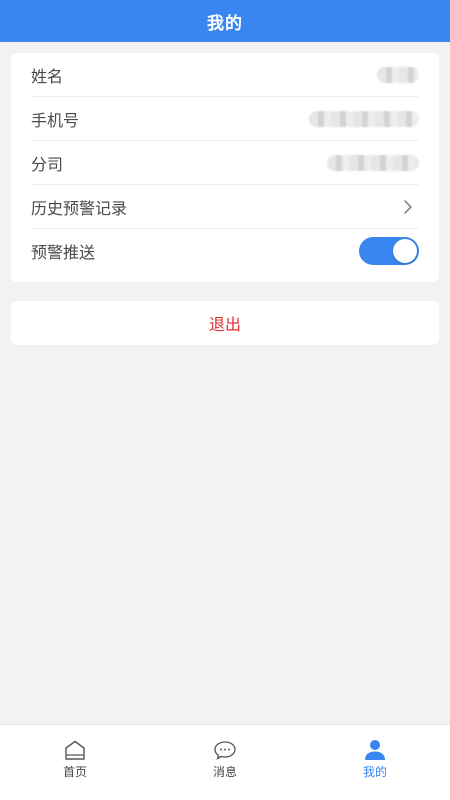 This screenshot has width=450, height=800. I want to click on name-label: 姓名, so click(47, 76).